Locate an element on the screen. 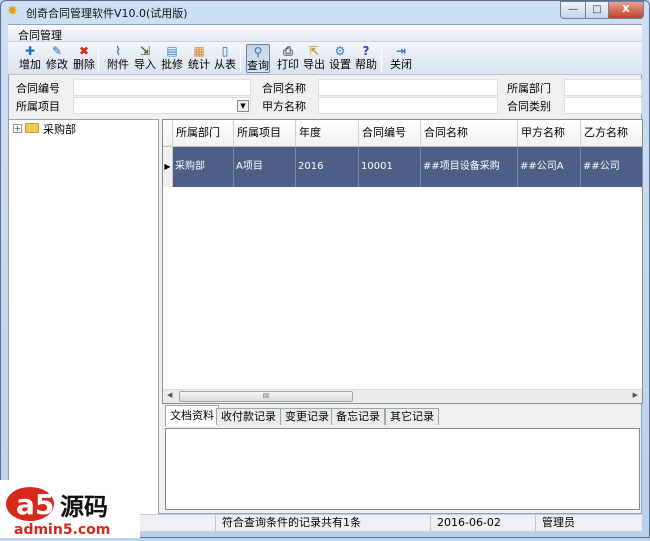  row-indicator-icon: ▶ is located at coordinates (168, 167).